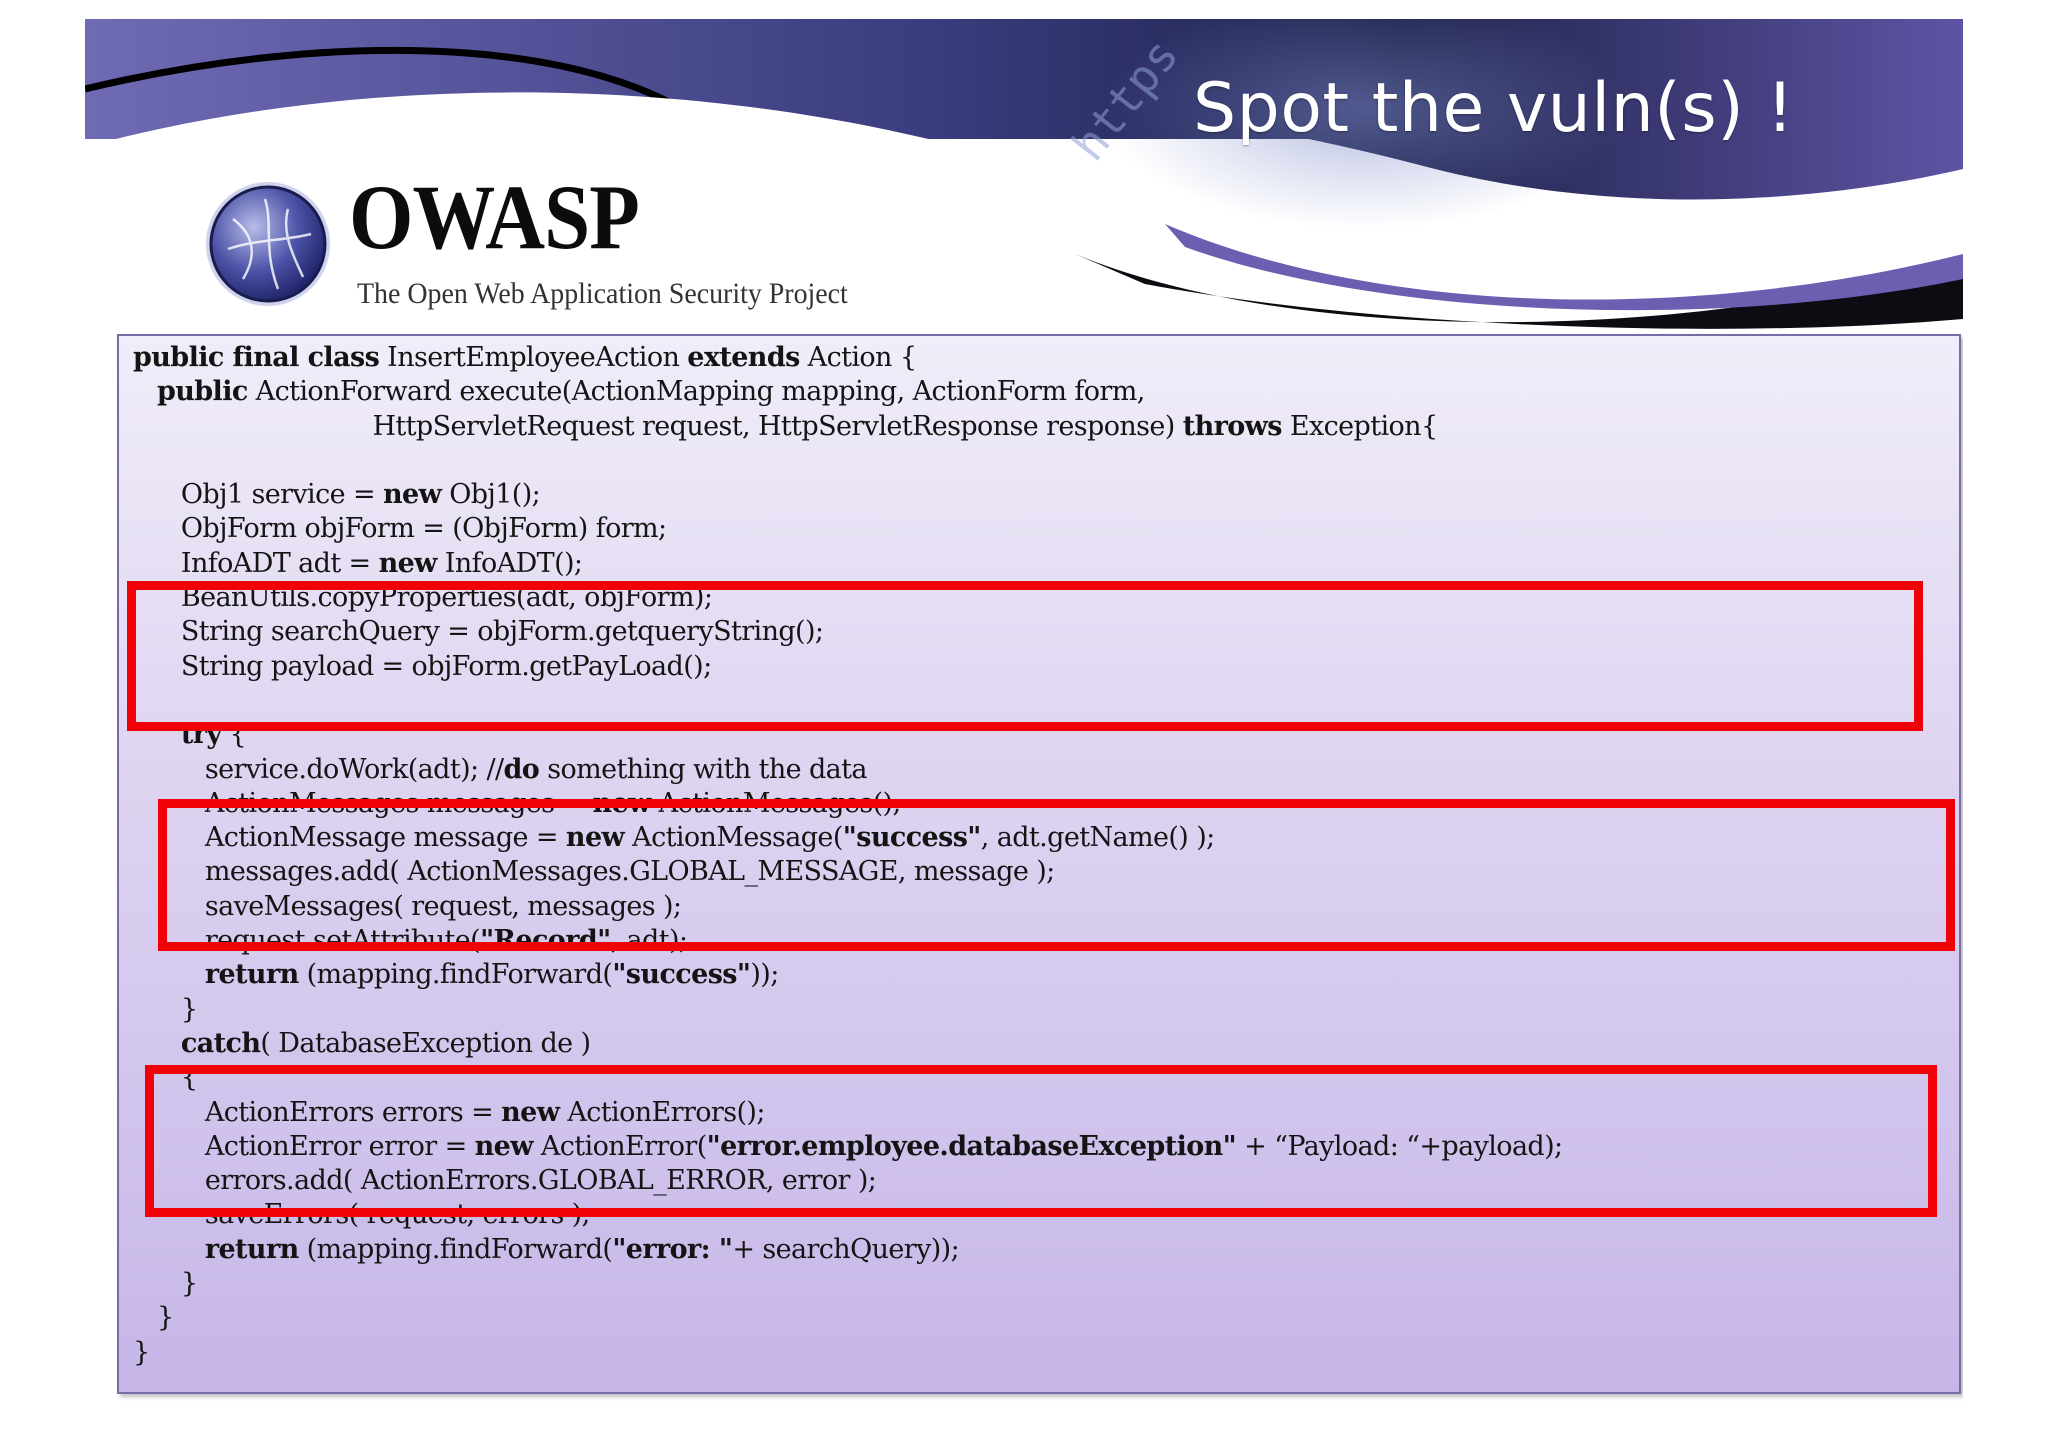  I want to click on code-text: Obj1();, so click(491, 495).